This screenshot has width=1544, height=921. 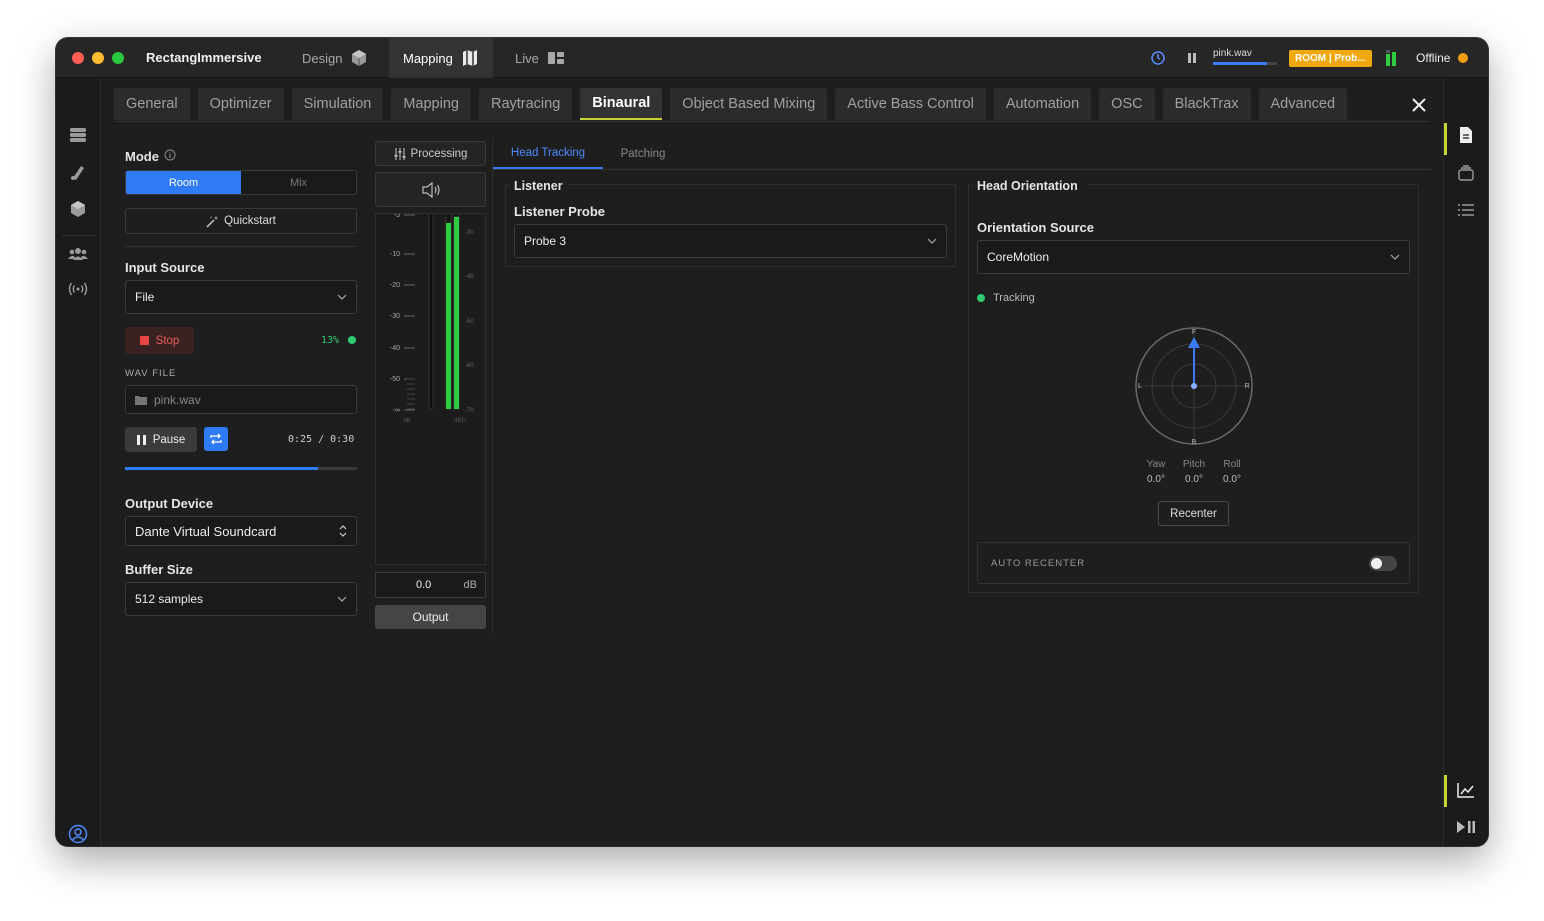 I want to click on tab-settings-optimizer: Optimizer, so click(x=240, y=104).